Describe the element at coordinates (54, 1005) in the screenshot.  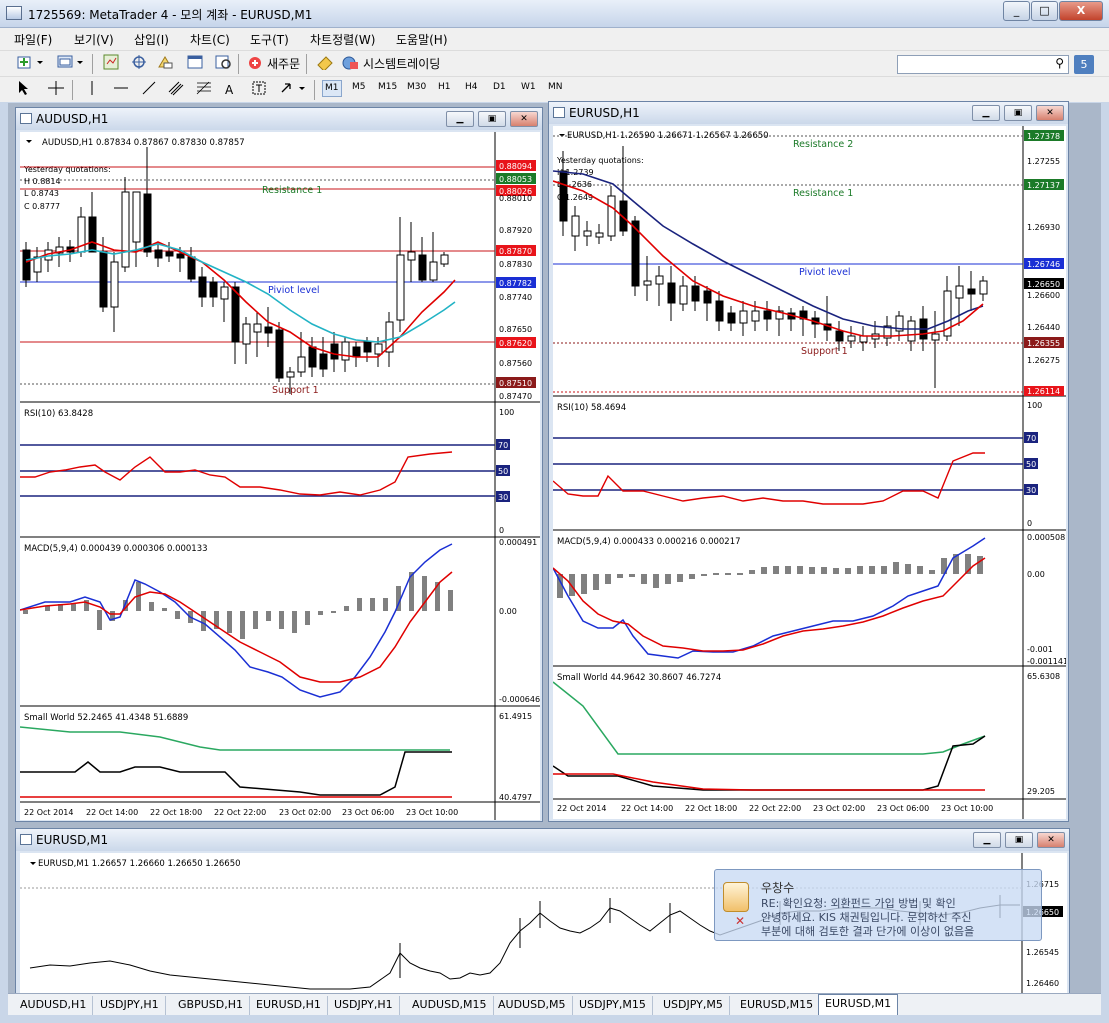
I see `tab-audusd-h1: AUDUSD,H1` at that location.